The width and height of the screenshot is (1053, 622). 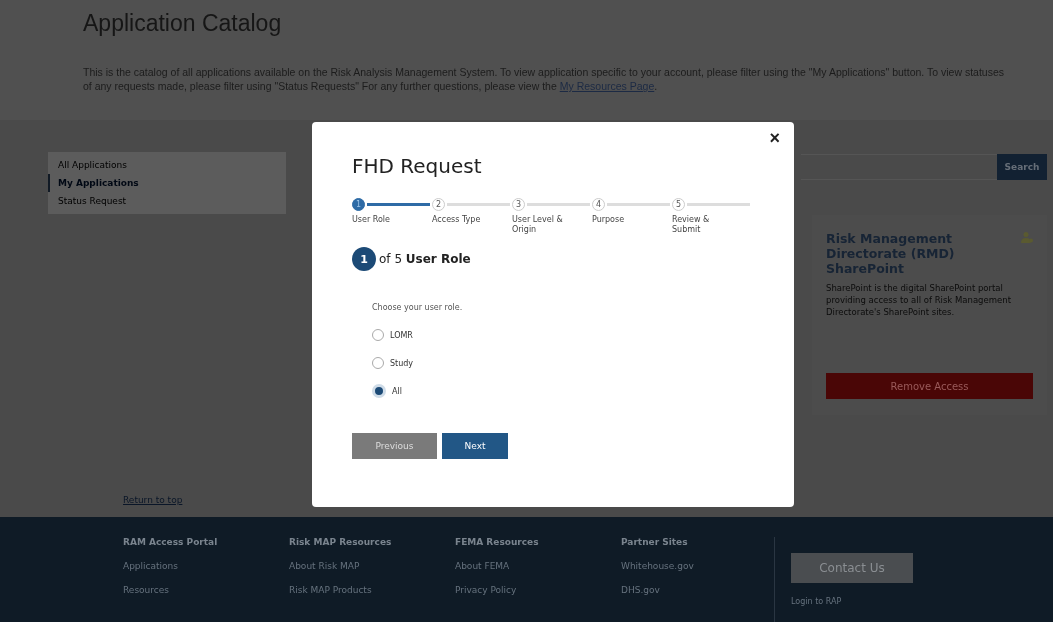 I want to click on remove-access-button: Remove Access, so click(x=929, y=386).